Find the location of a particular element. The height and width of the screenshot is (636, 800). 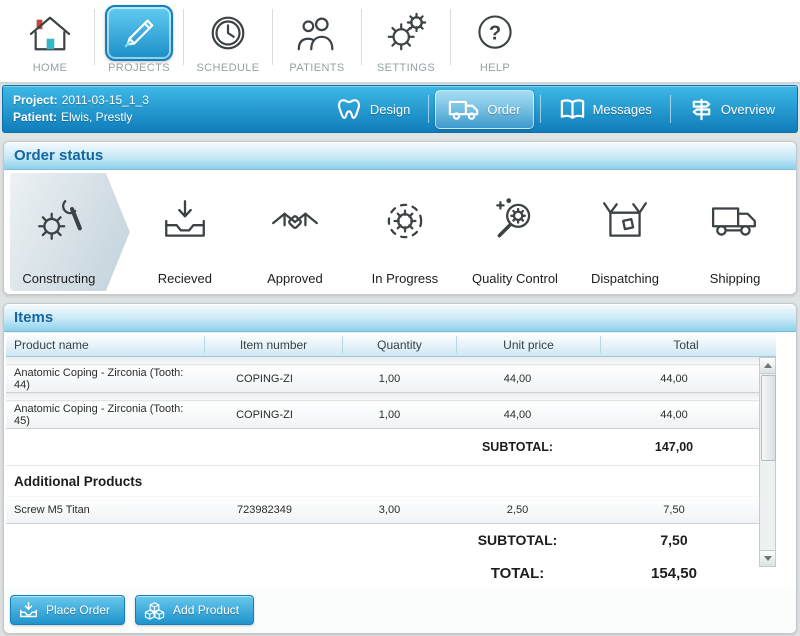

nav-patients-label: PATIENTS is located at coordinates (317, 68).